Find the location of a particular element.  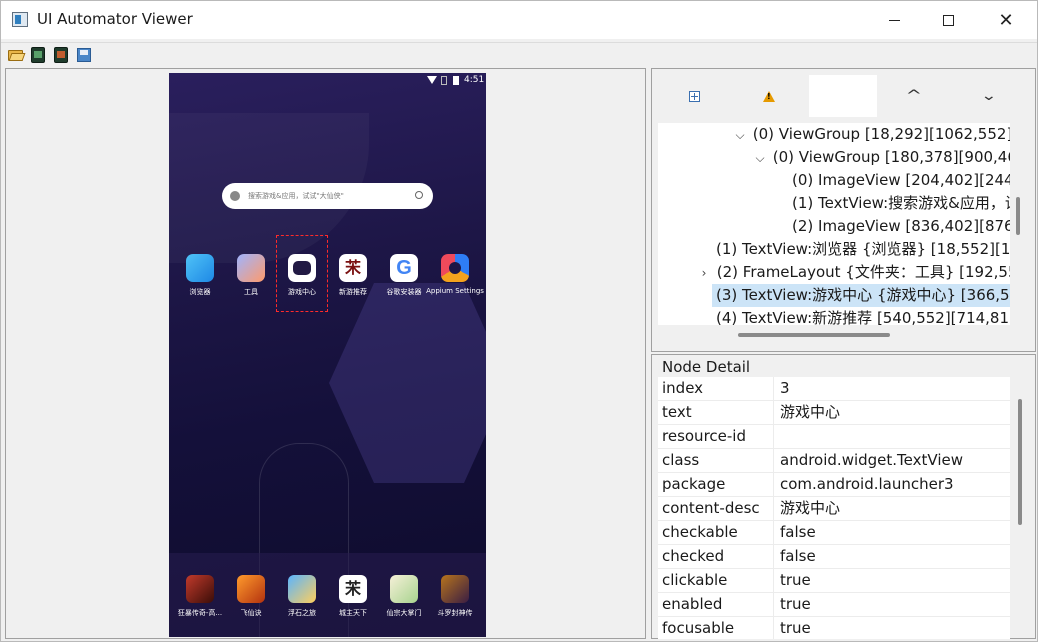

google-installer-icon: G is located at coordinates (404, 268).